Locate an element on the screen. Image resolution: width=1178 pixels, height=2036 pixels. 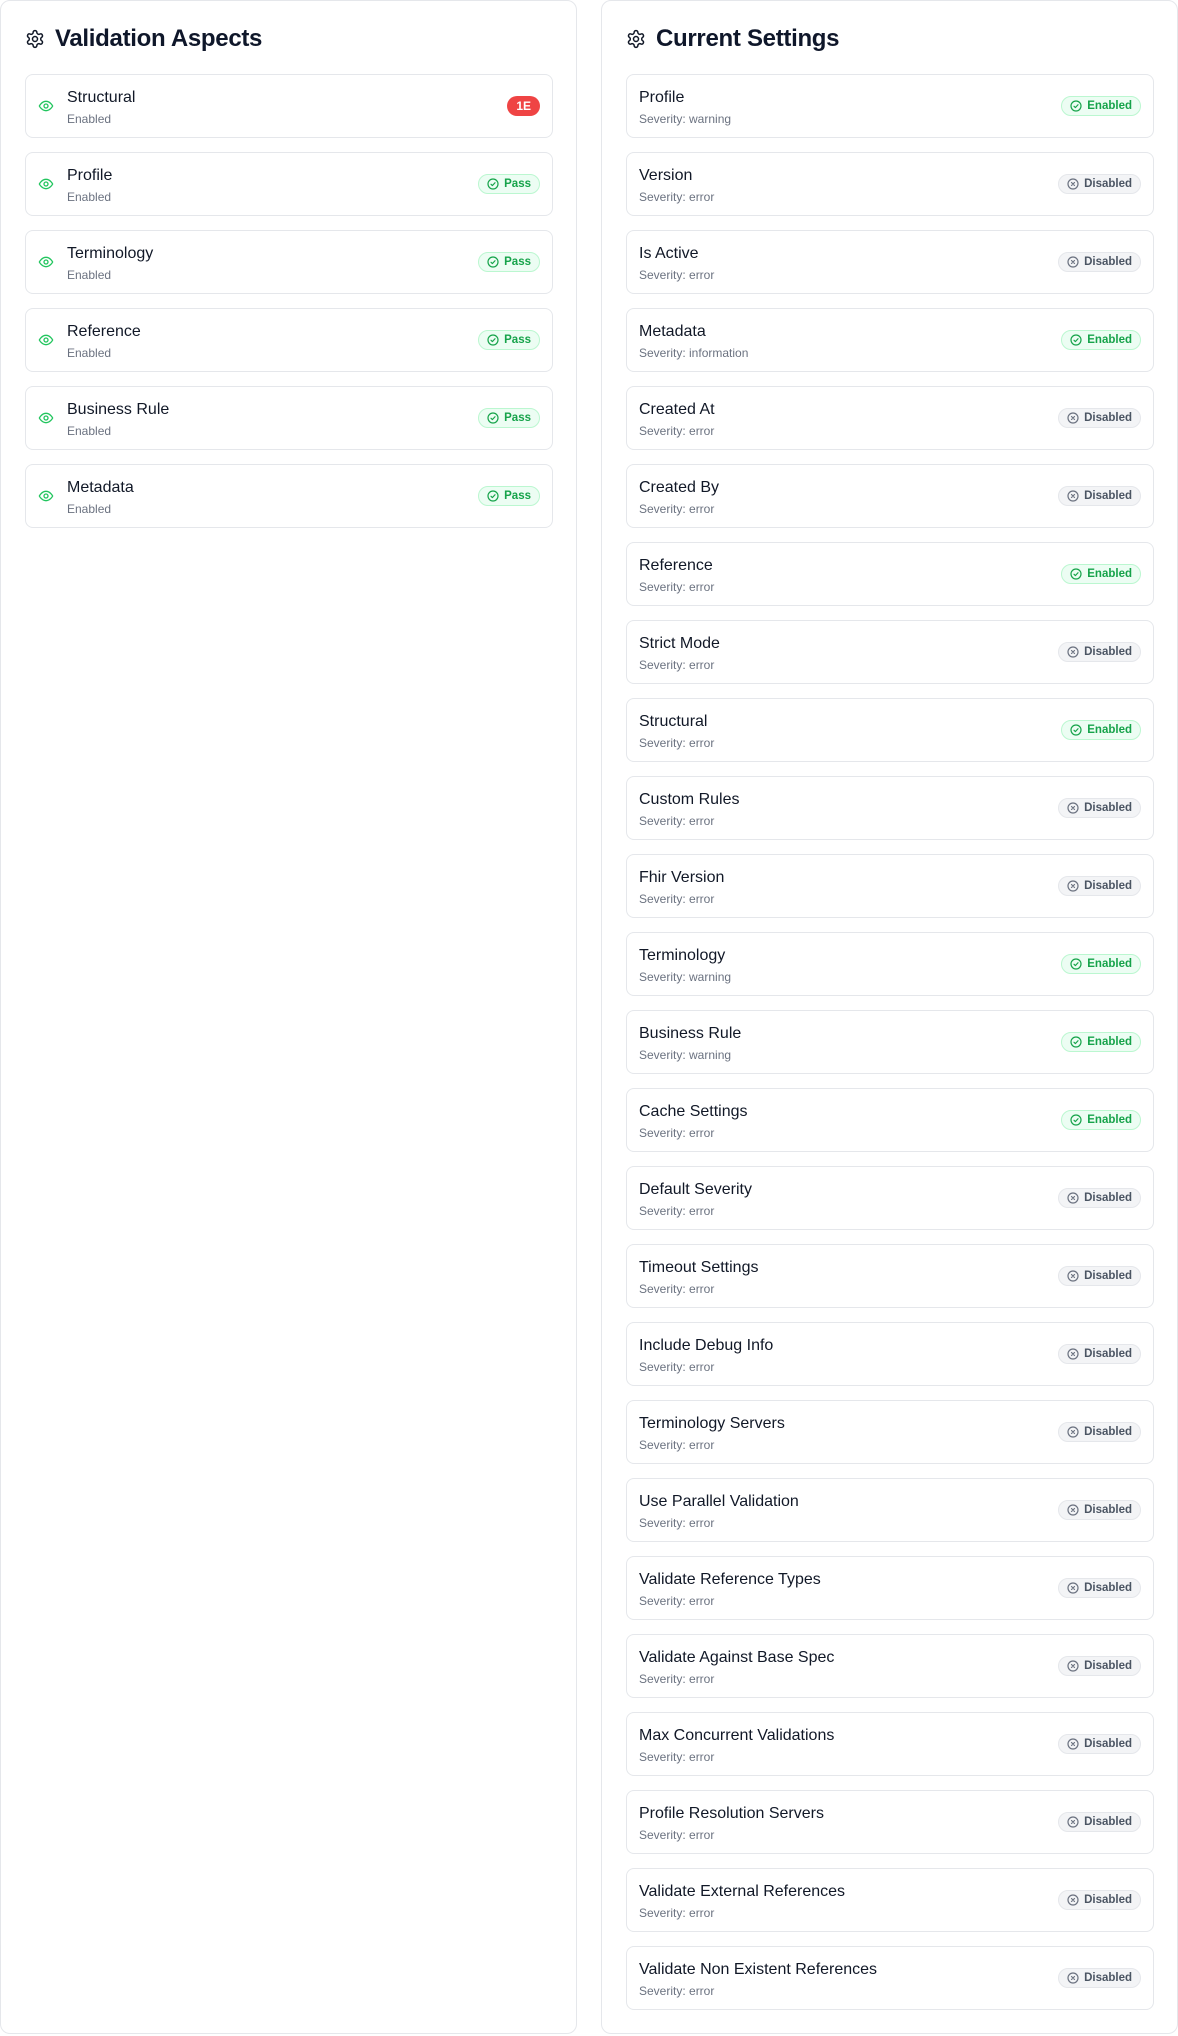
aspect-name: Profile is located at coordinates (90, 175).